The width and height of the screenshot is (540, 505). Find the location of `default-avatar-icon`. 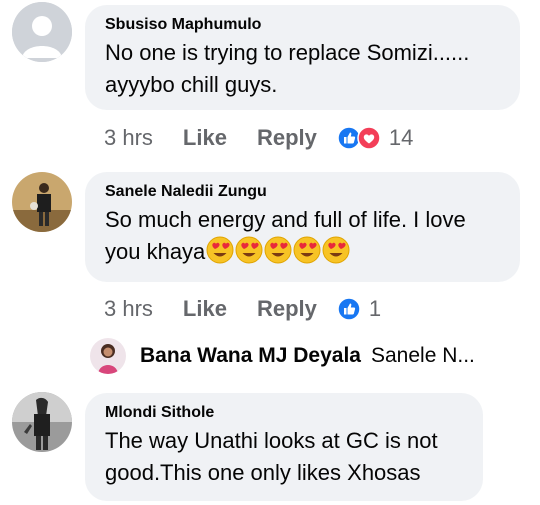

default-avatar-icon is located at coordinates (42, 32).